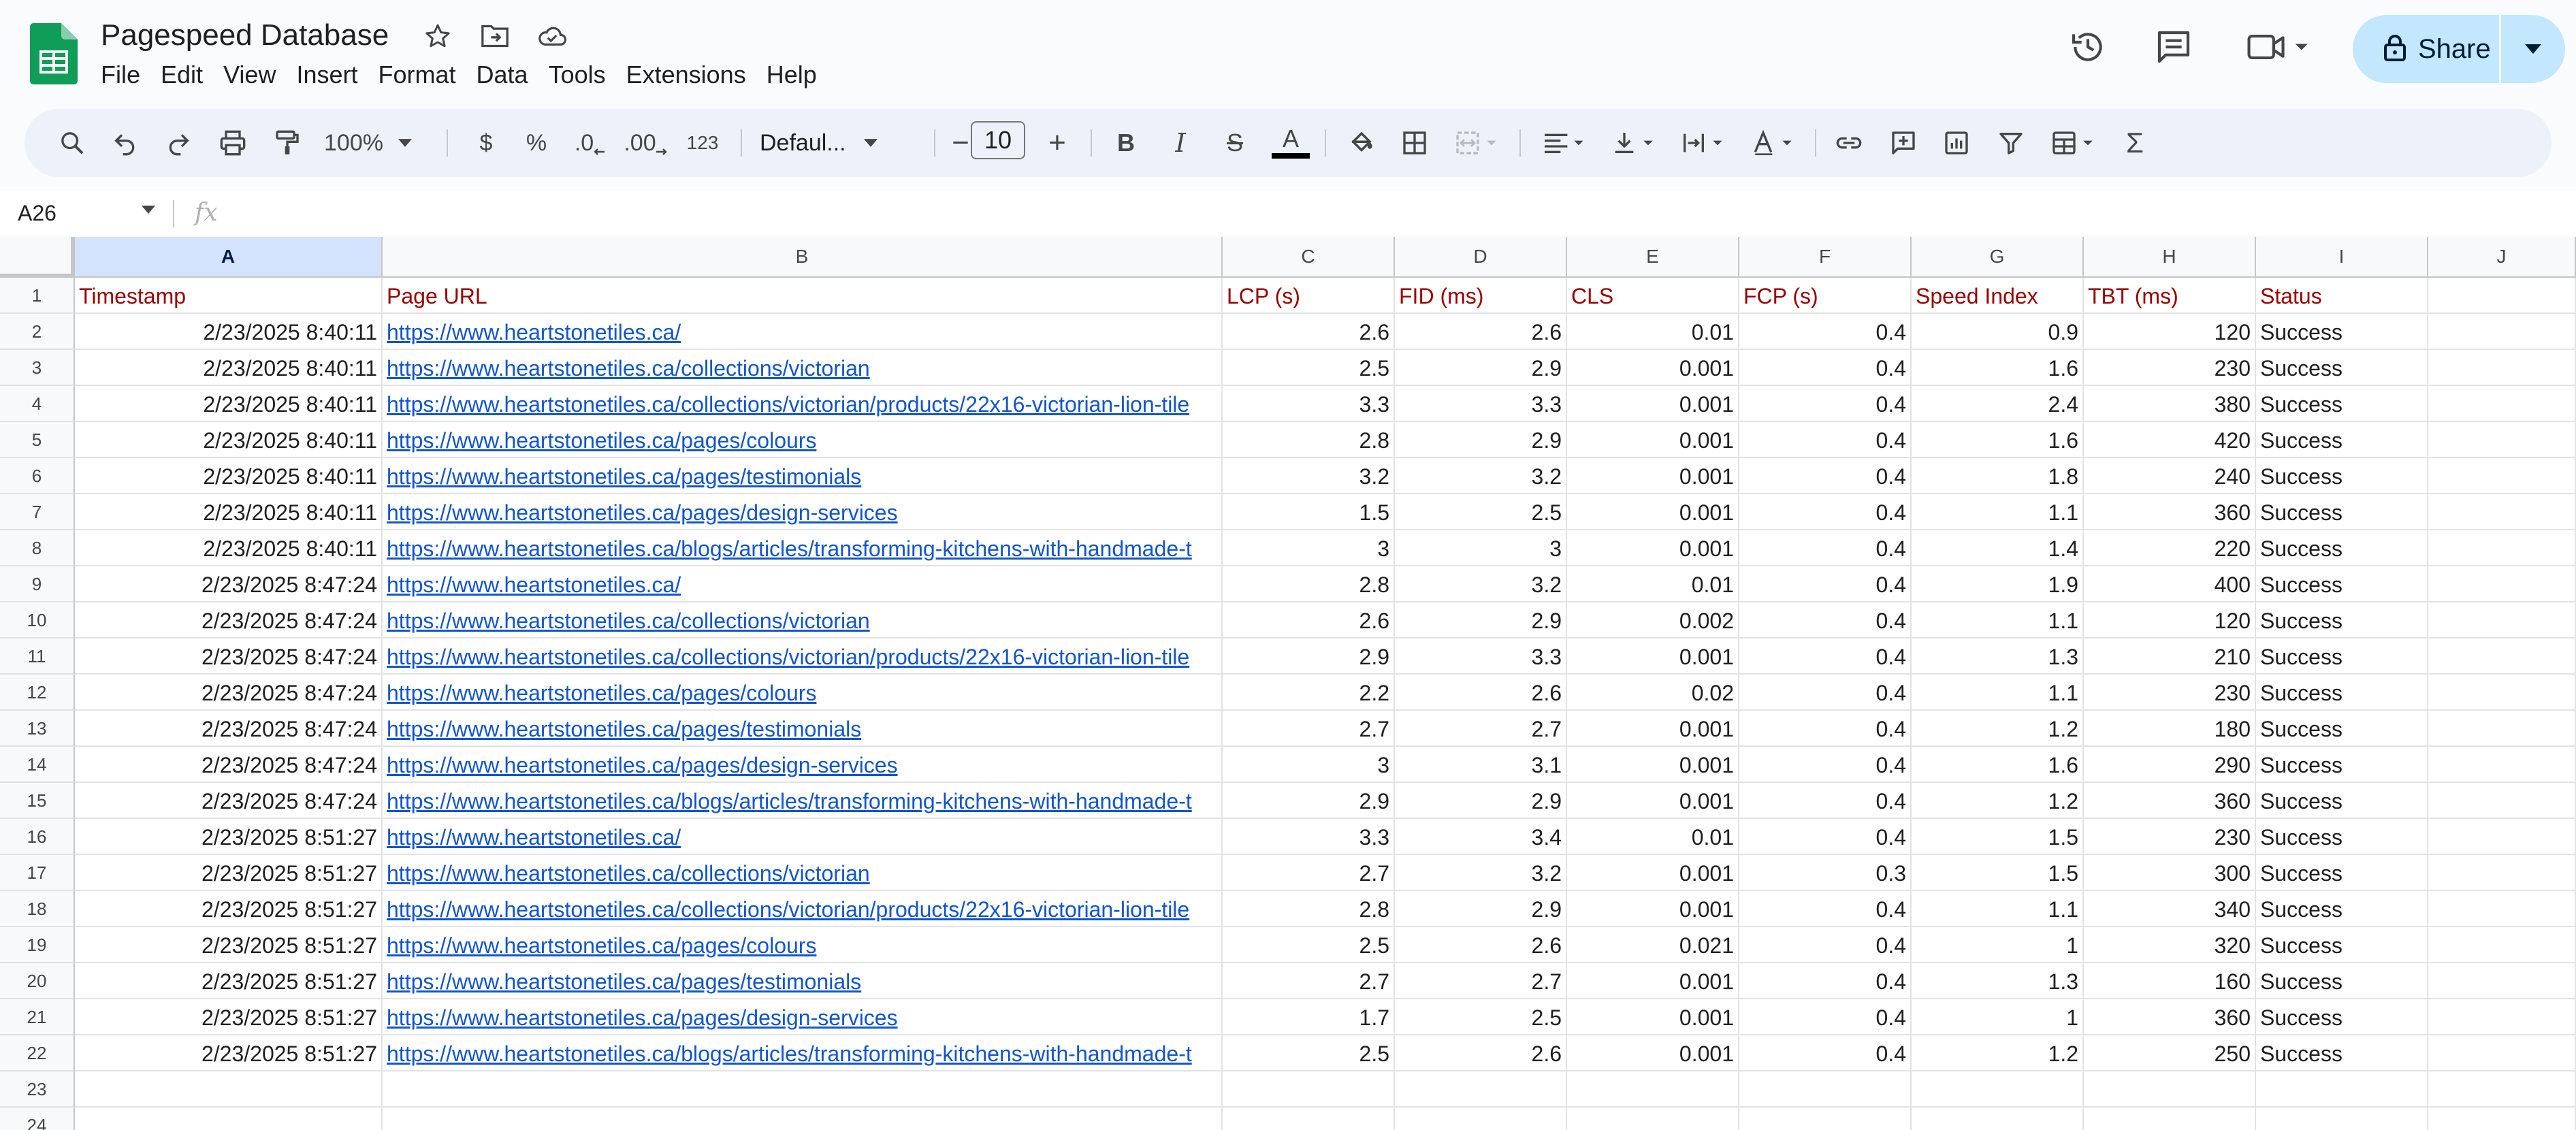  Describe the element at coordinates (646, 143) in the screenshot. I see `increase-decimal-button: .00` at that location.